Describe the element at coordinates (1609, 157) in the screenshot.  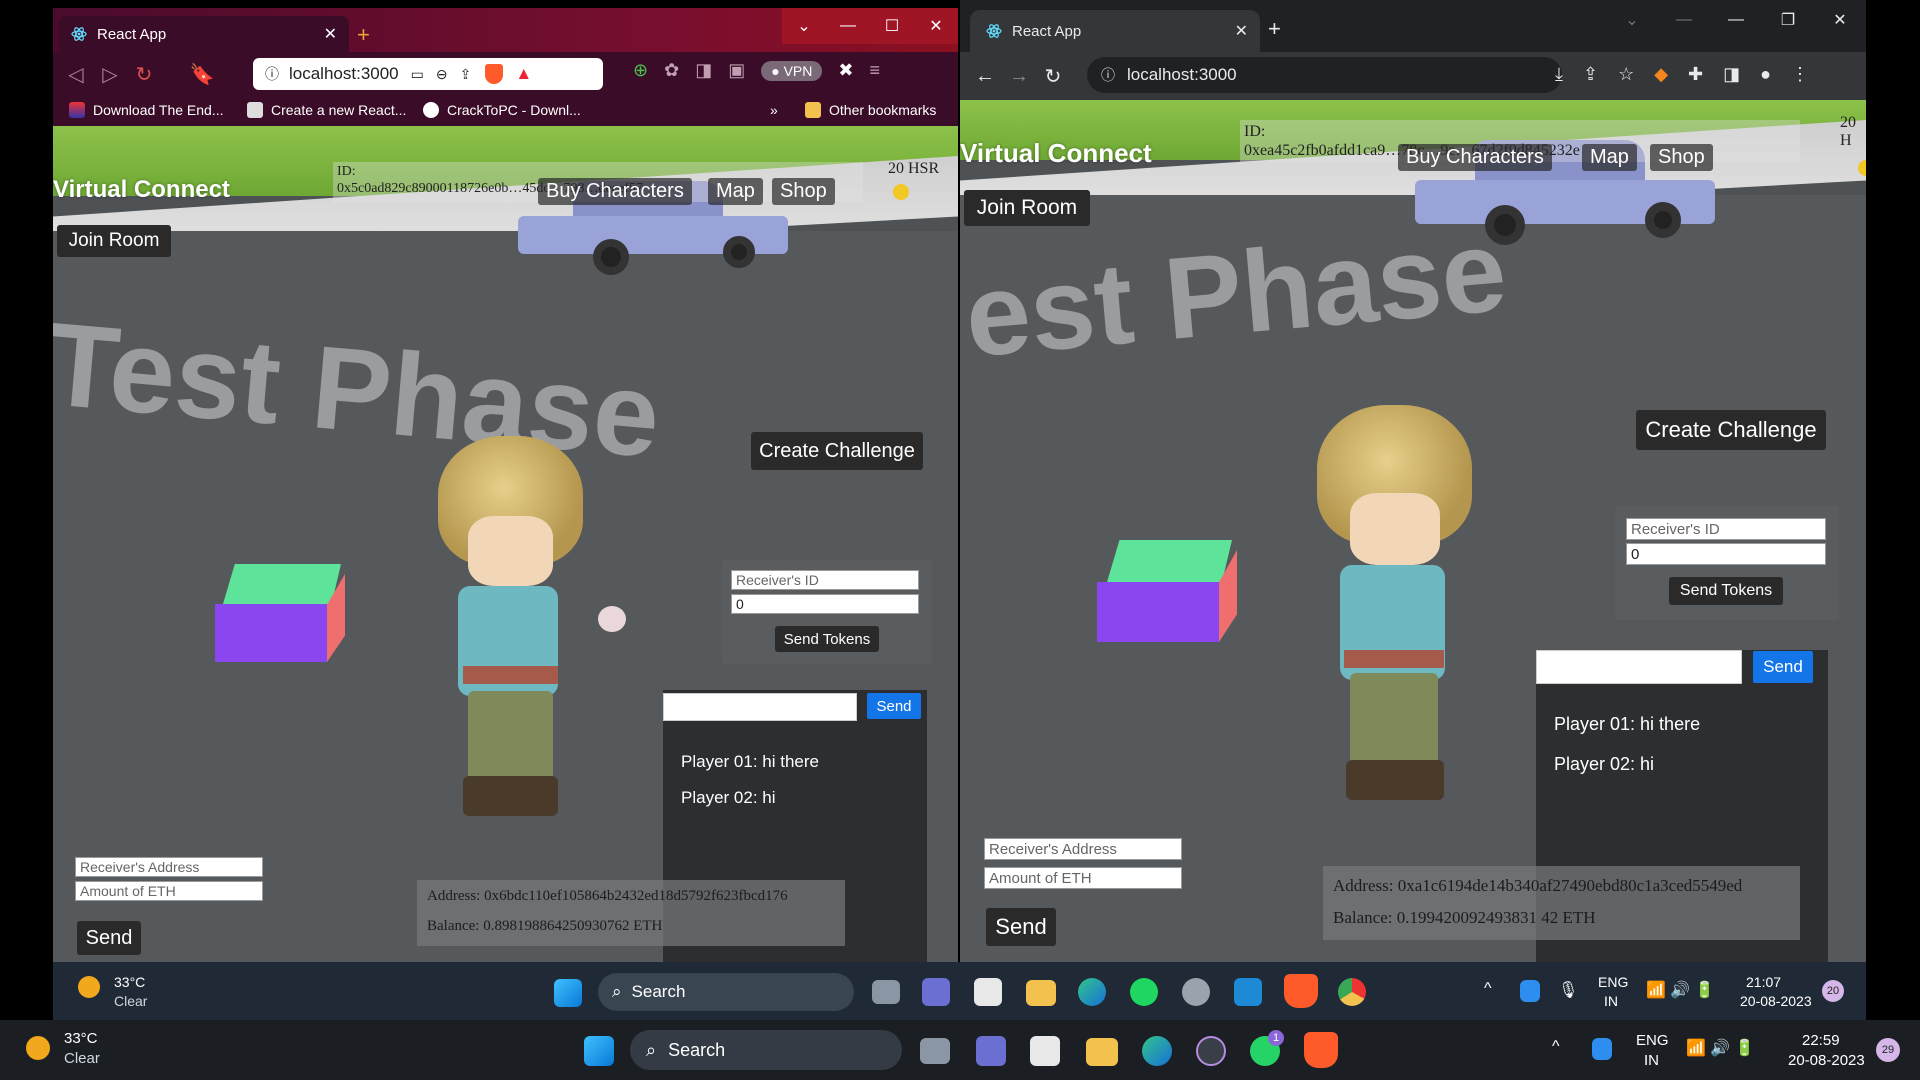
I see `right-menu-map: Map` at that location.